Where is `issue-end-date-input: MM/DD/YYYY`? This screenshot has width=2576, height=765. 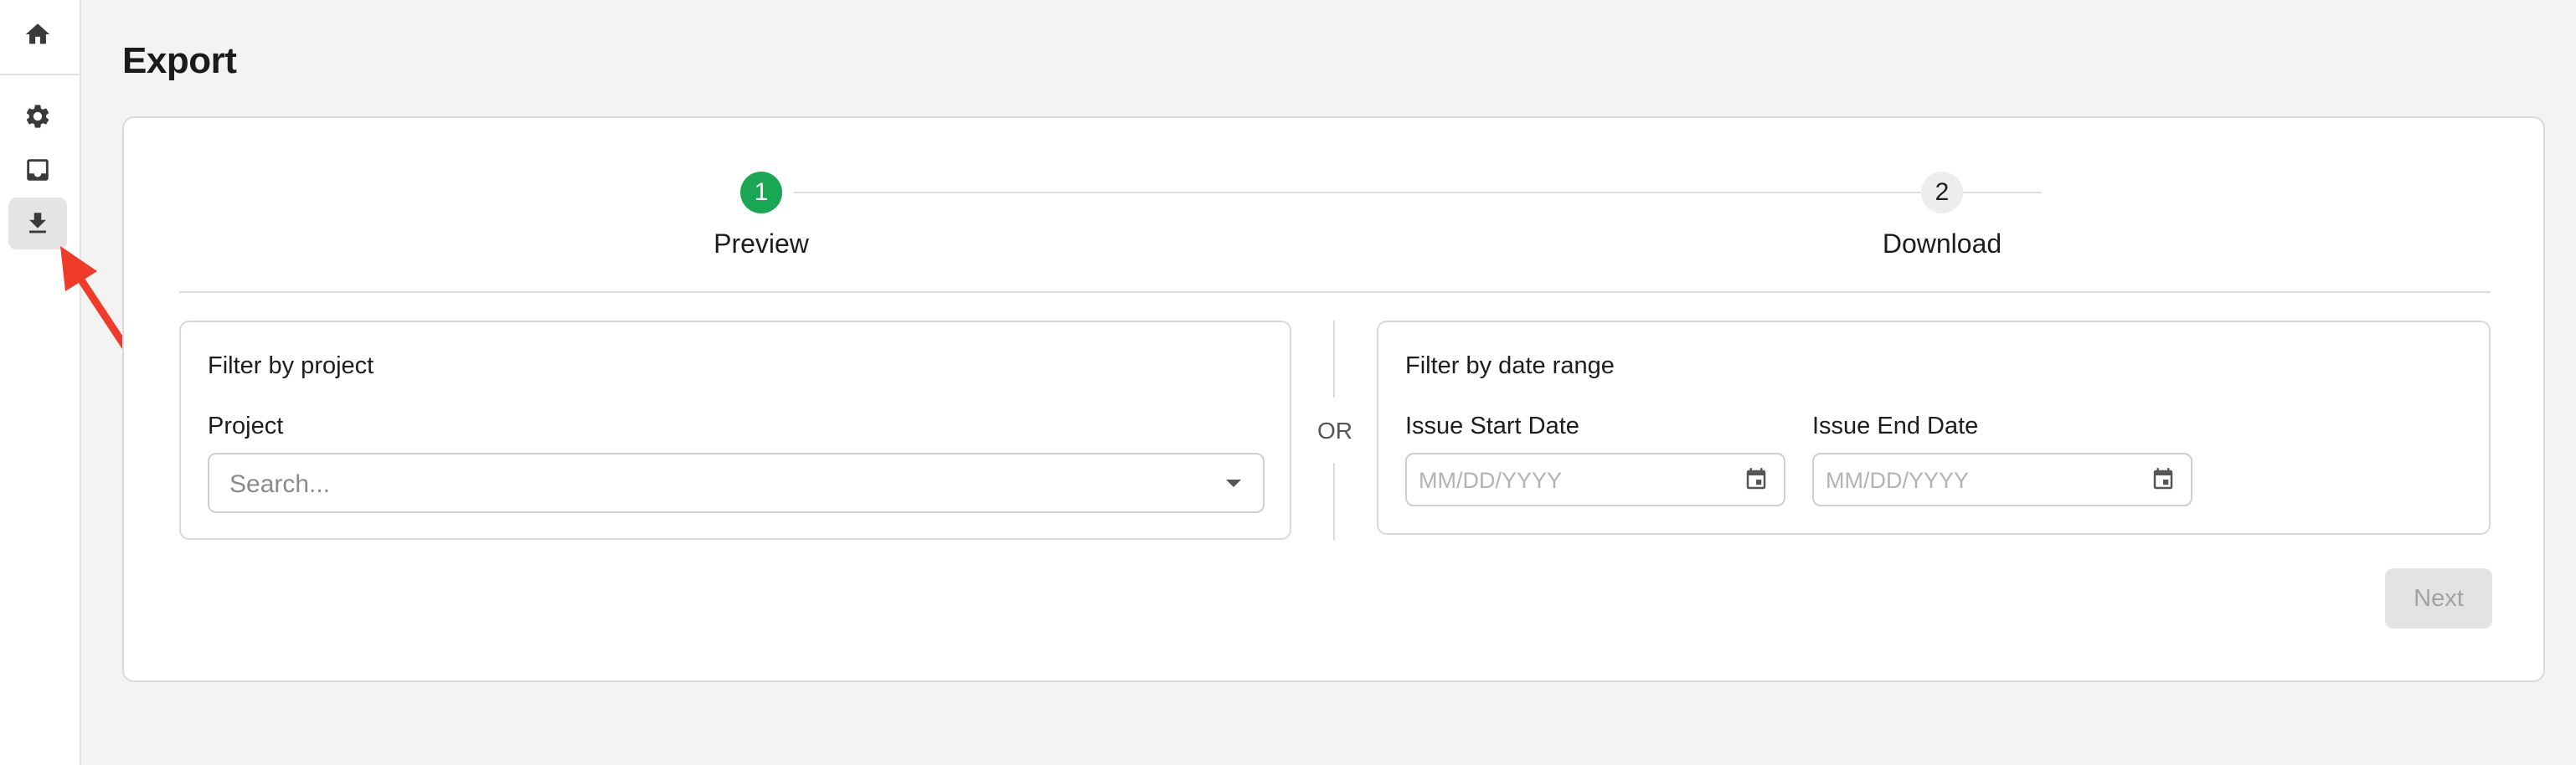
issue-end-date-input: MM/DD/YYYY is located at coordinates (2002, 480).